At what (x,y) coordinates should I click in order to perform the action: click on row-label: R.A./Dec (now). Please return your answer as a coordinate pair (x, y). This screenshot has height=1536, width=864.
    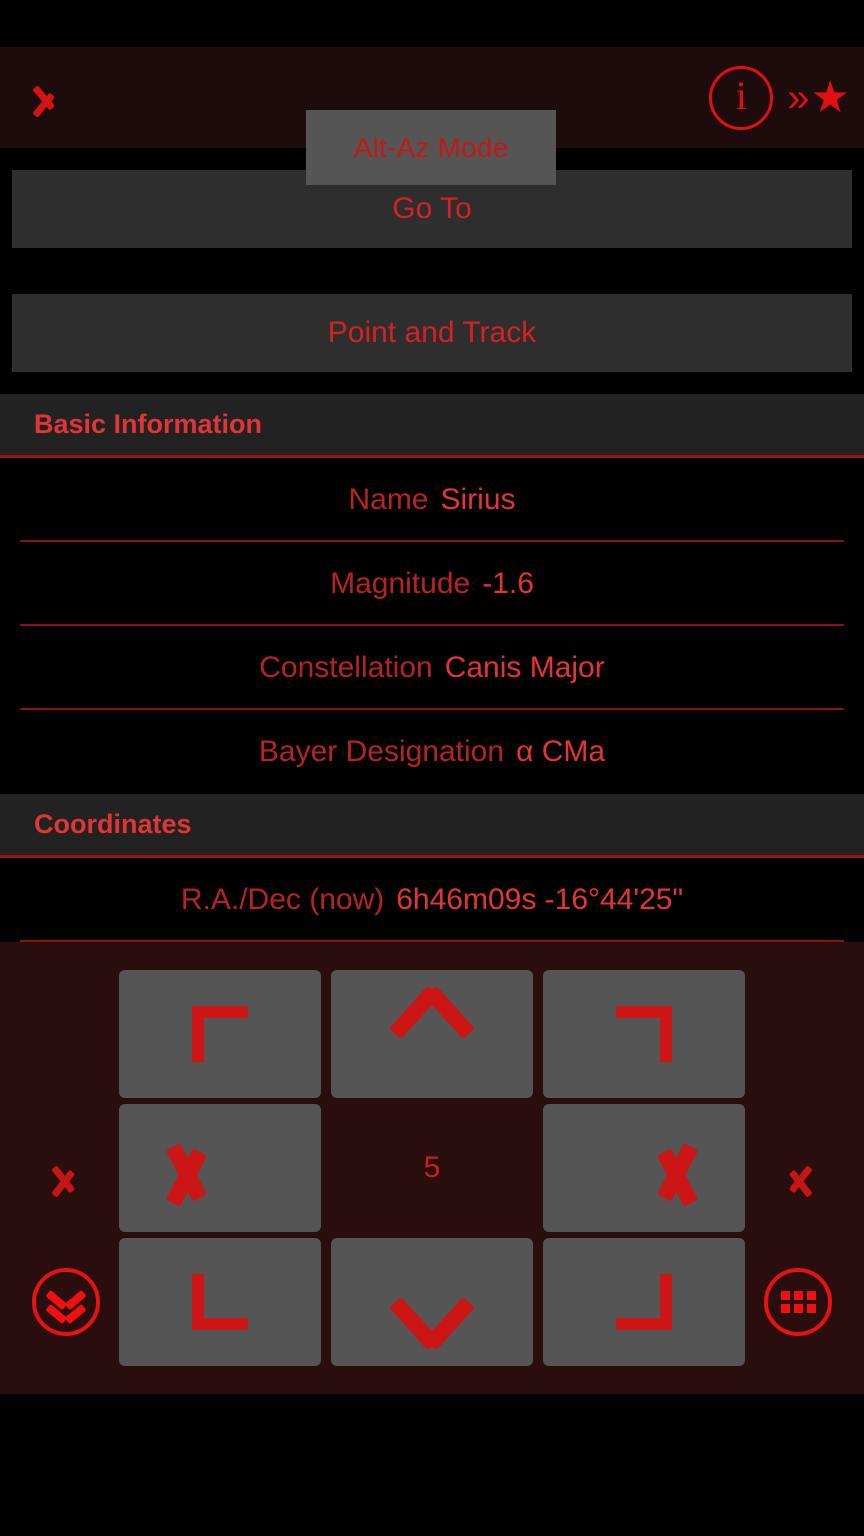
    Looking at the image, I should click on (282, 899).